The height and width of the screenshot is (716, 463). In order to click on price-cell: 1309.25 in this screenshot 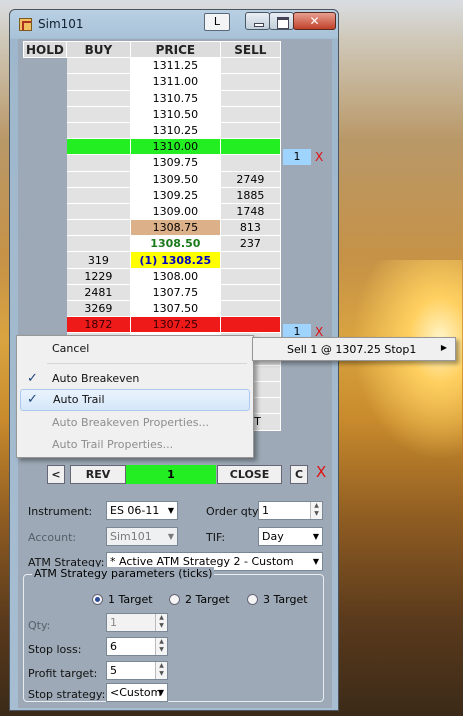, I will do `click(175, 195)`.